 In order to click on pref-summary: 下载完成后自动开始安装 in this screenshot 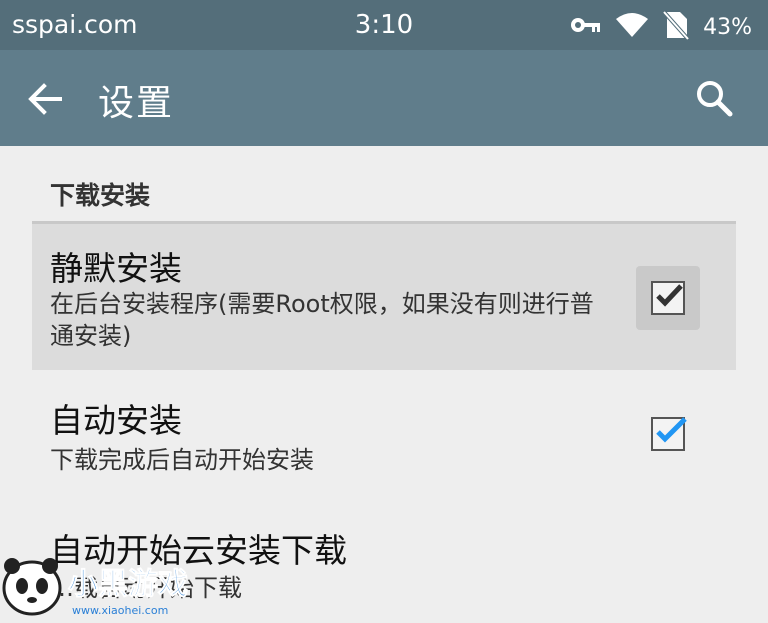, I will do `click(182, 460)`.